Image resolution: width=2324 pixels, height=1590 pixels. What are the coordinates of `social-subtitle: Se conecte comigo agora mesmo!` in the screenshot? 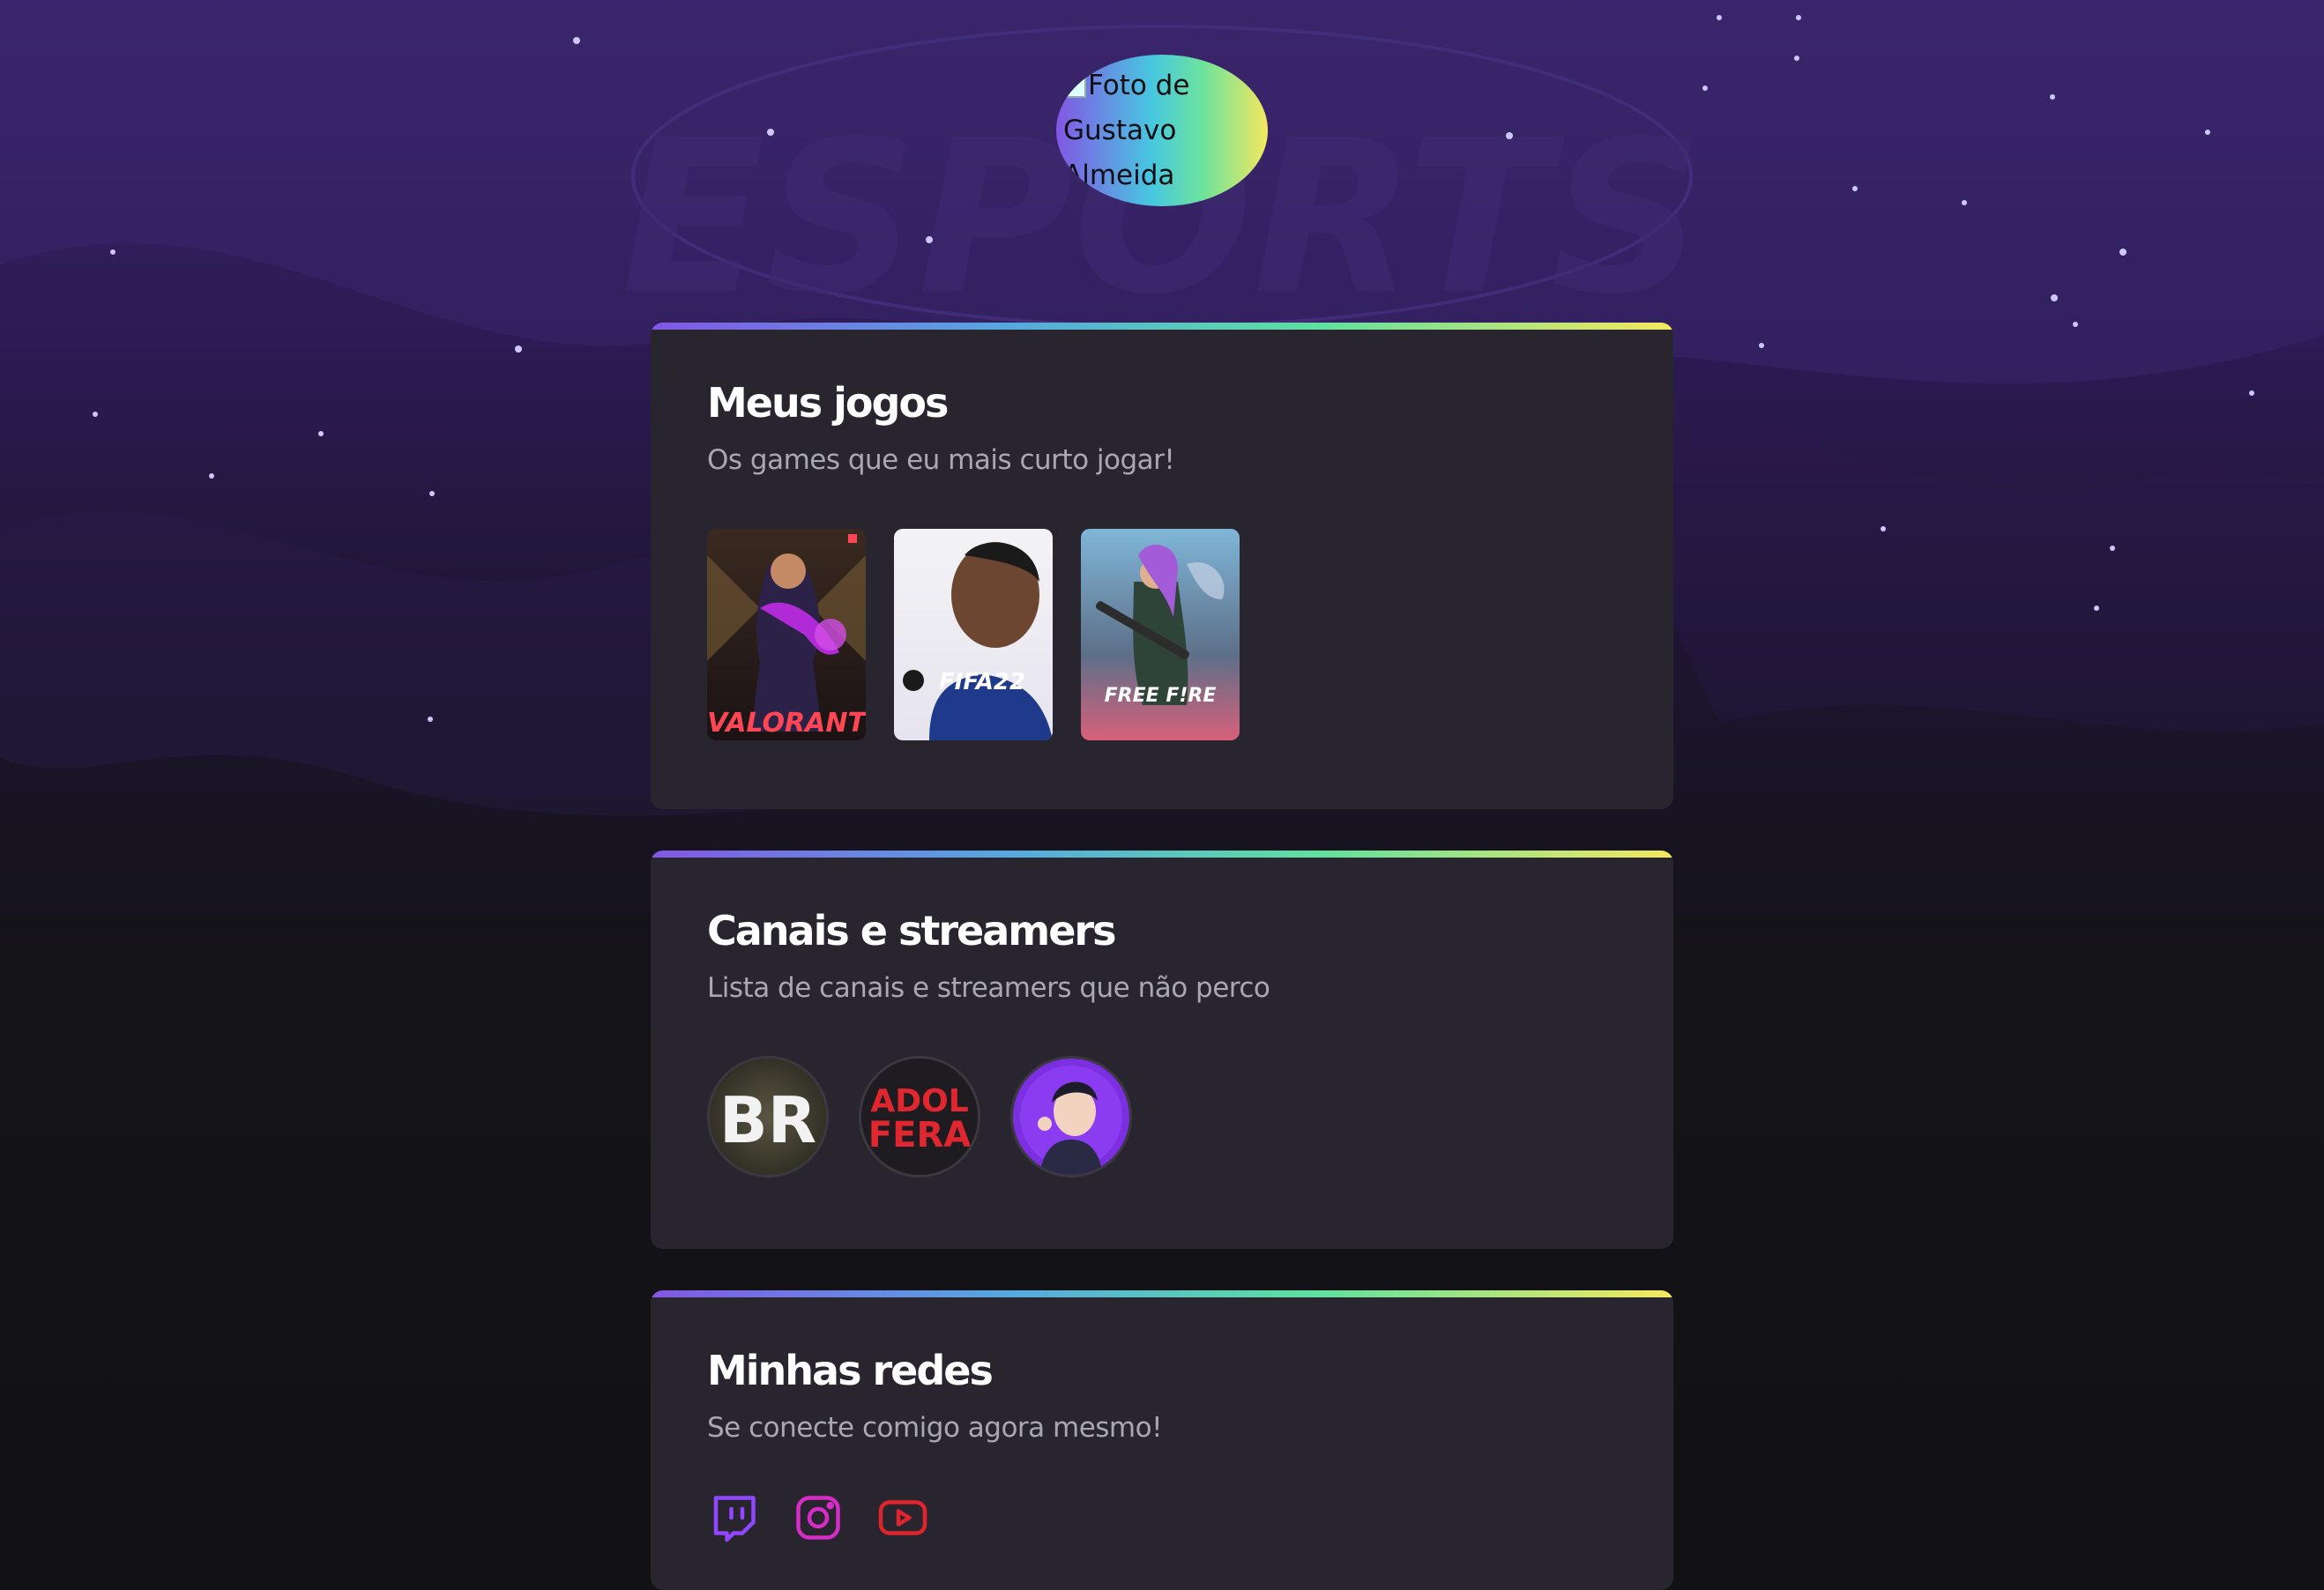 It's located at (935, 1428).